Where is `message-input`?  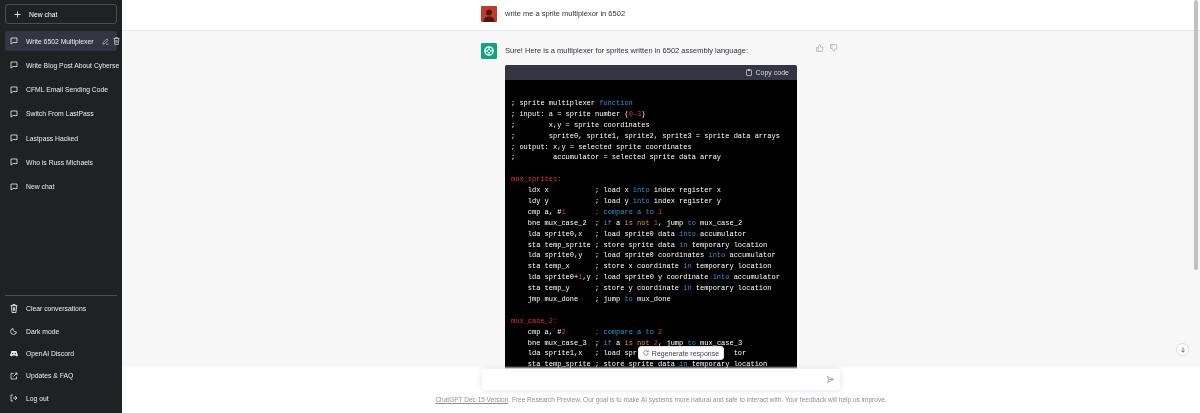
message-input is located at coordinates (661, 379).